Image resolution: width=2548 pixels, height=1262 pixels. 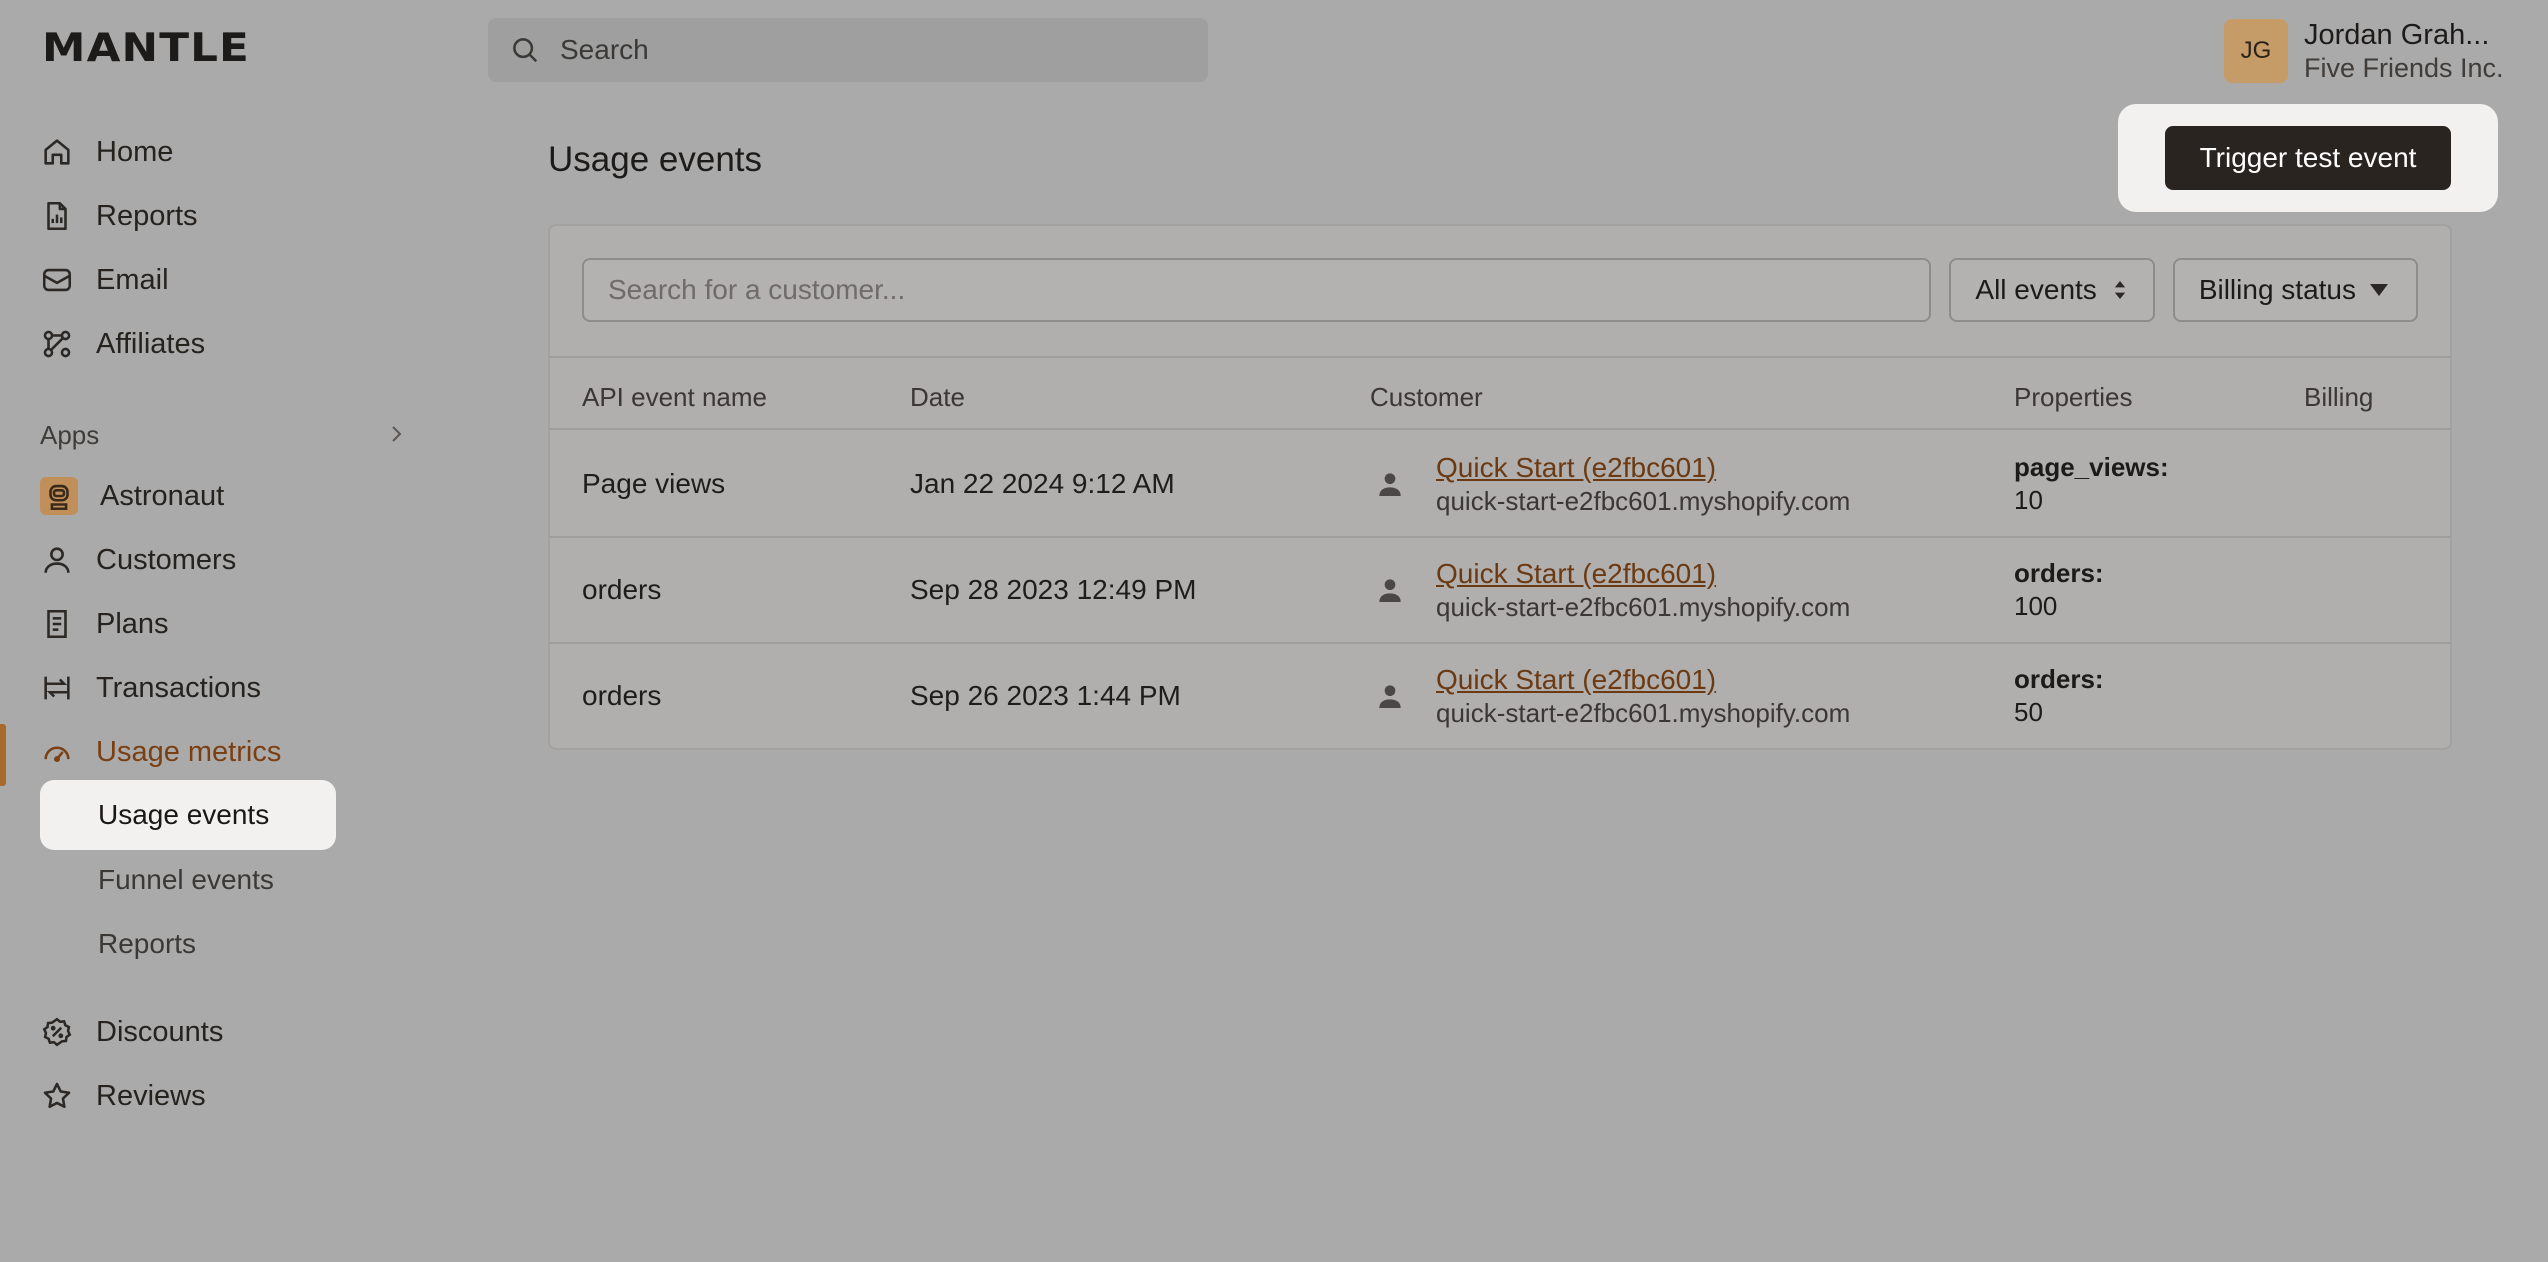 What do you see at coordinates (1426, 397) in the screenshot?
I see `column-header-customer: Customer` at bounding box center [1426, 397].